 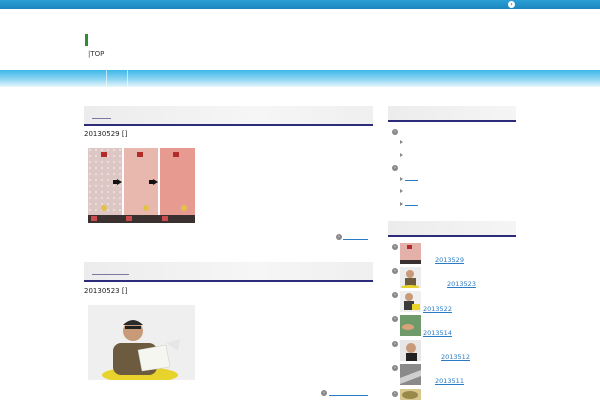 I want to click on site-logo, so click(x=86, y=40).